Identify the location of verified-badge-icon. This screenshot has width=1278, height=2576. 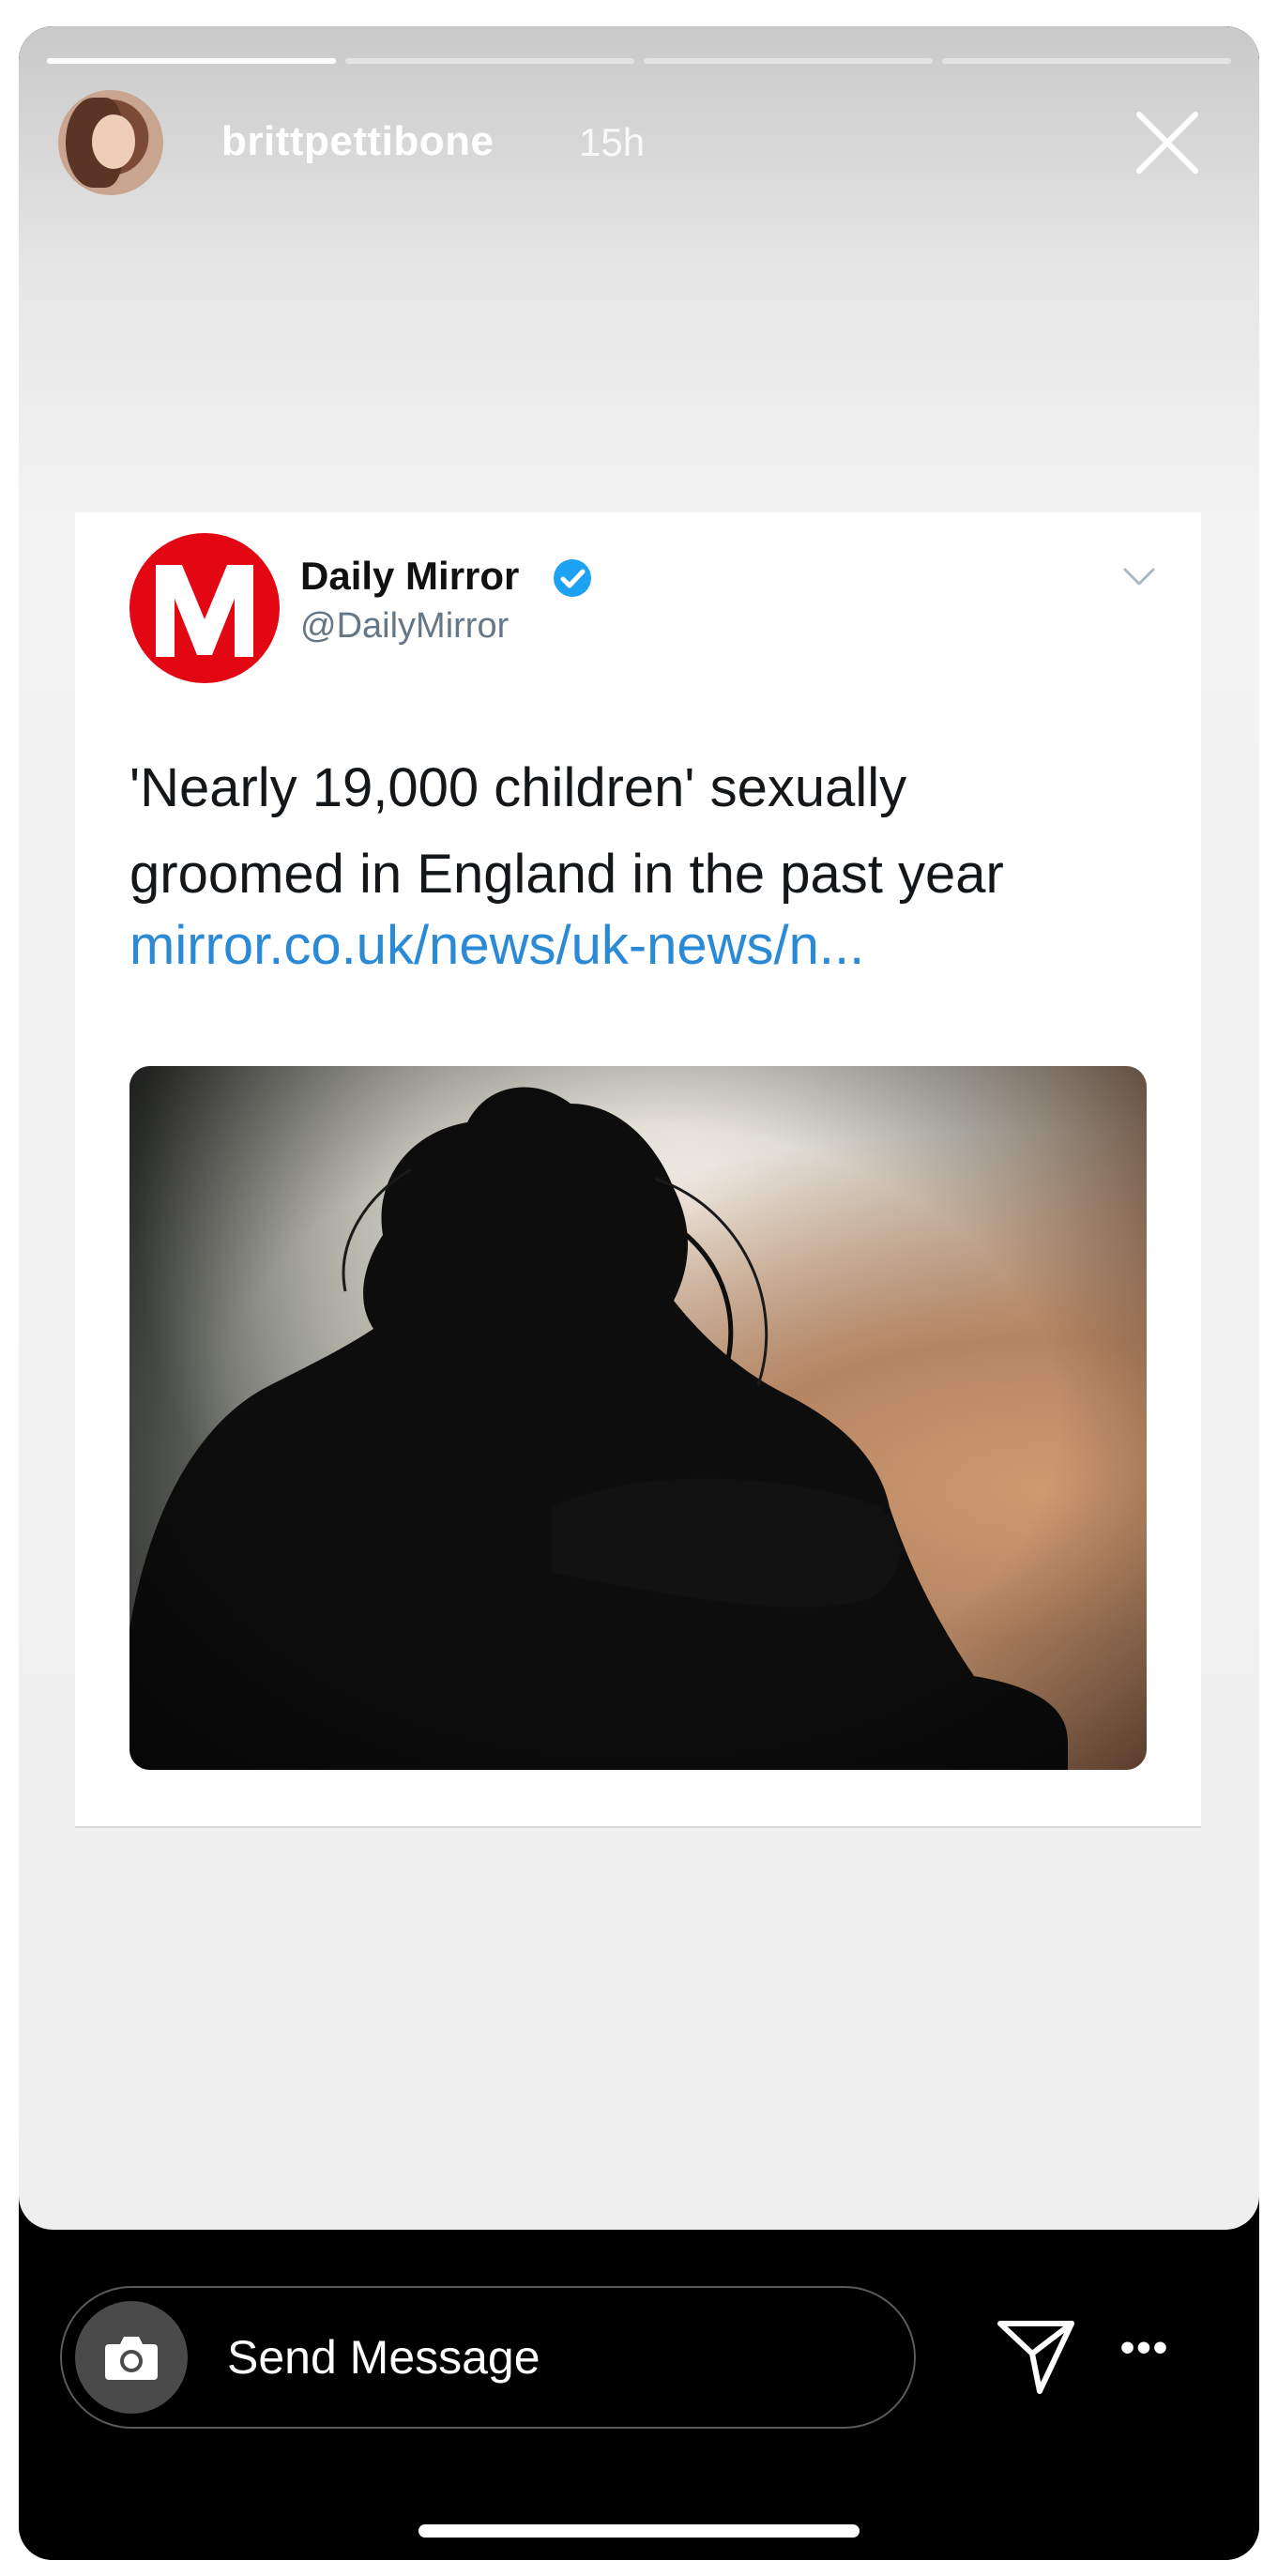
(572, 578).